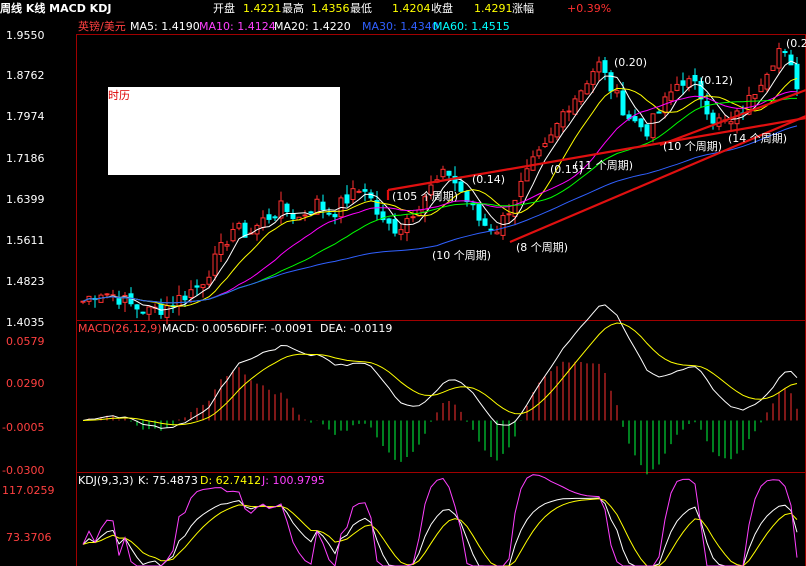 The image size is (806, 566). Describe the element at coordinates (201, 328) in the screenshot. I see `macd-value: MACD: 0.0056` at that location.